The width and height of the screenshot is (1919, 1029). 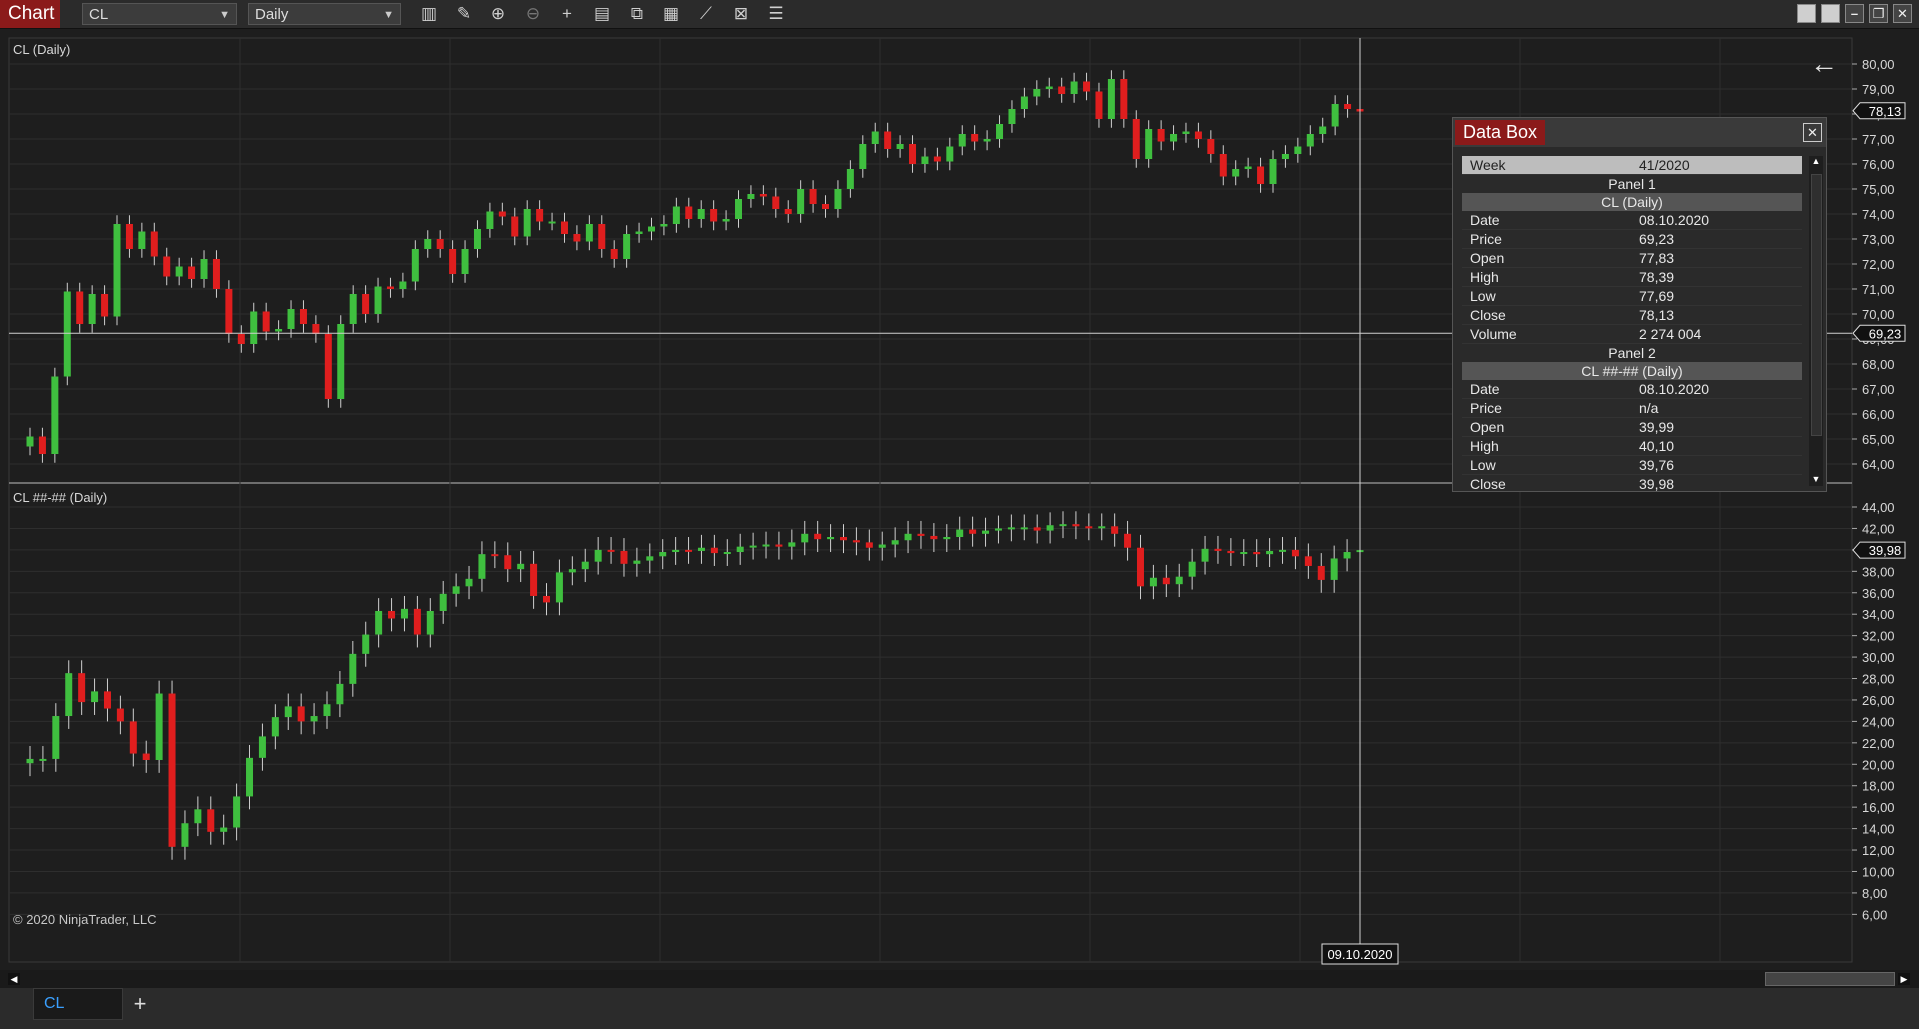 What do you see at coordinates (637, 14) in the screenshot?
I see `template-icon: ⧉` at bounding box center [637, 14].